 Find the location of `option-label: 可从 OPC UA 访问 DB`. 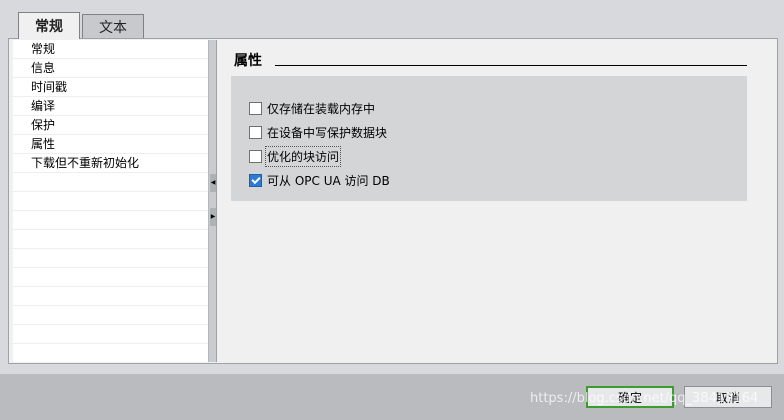

option-label: 可从 OPC UA 访问 DB is located at coordinates (328, 180).